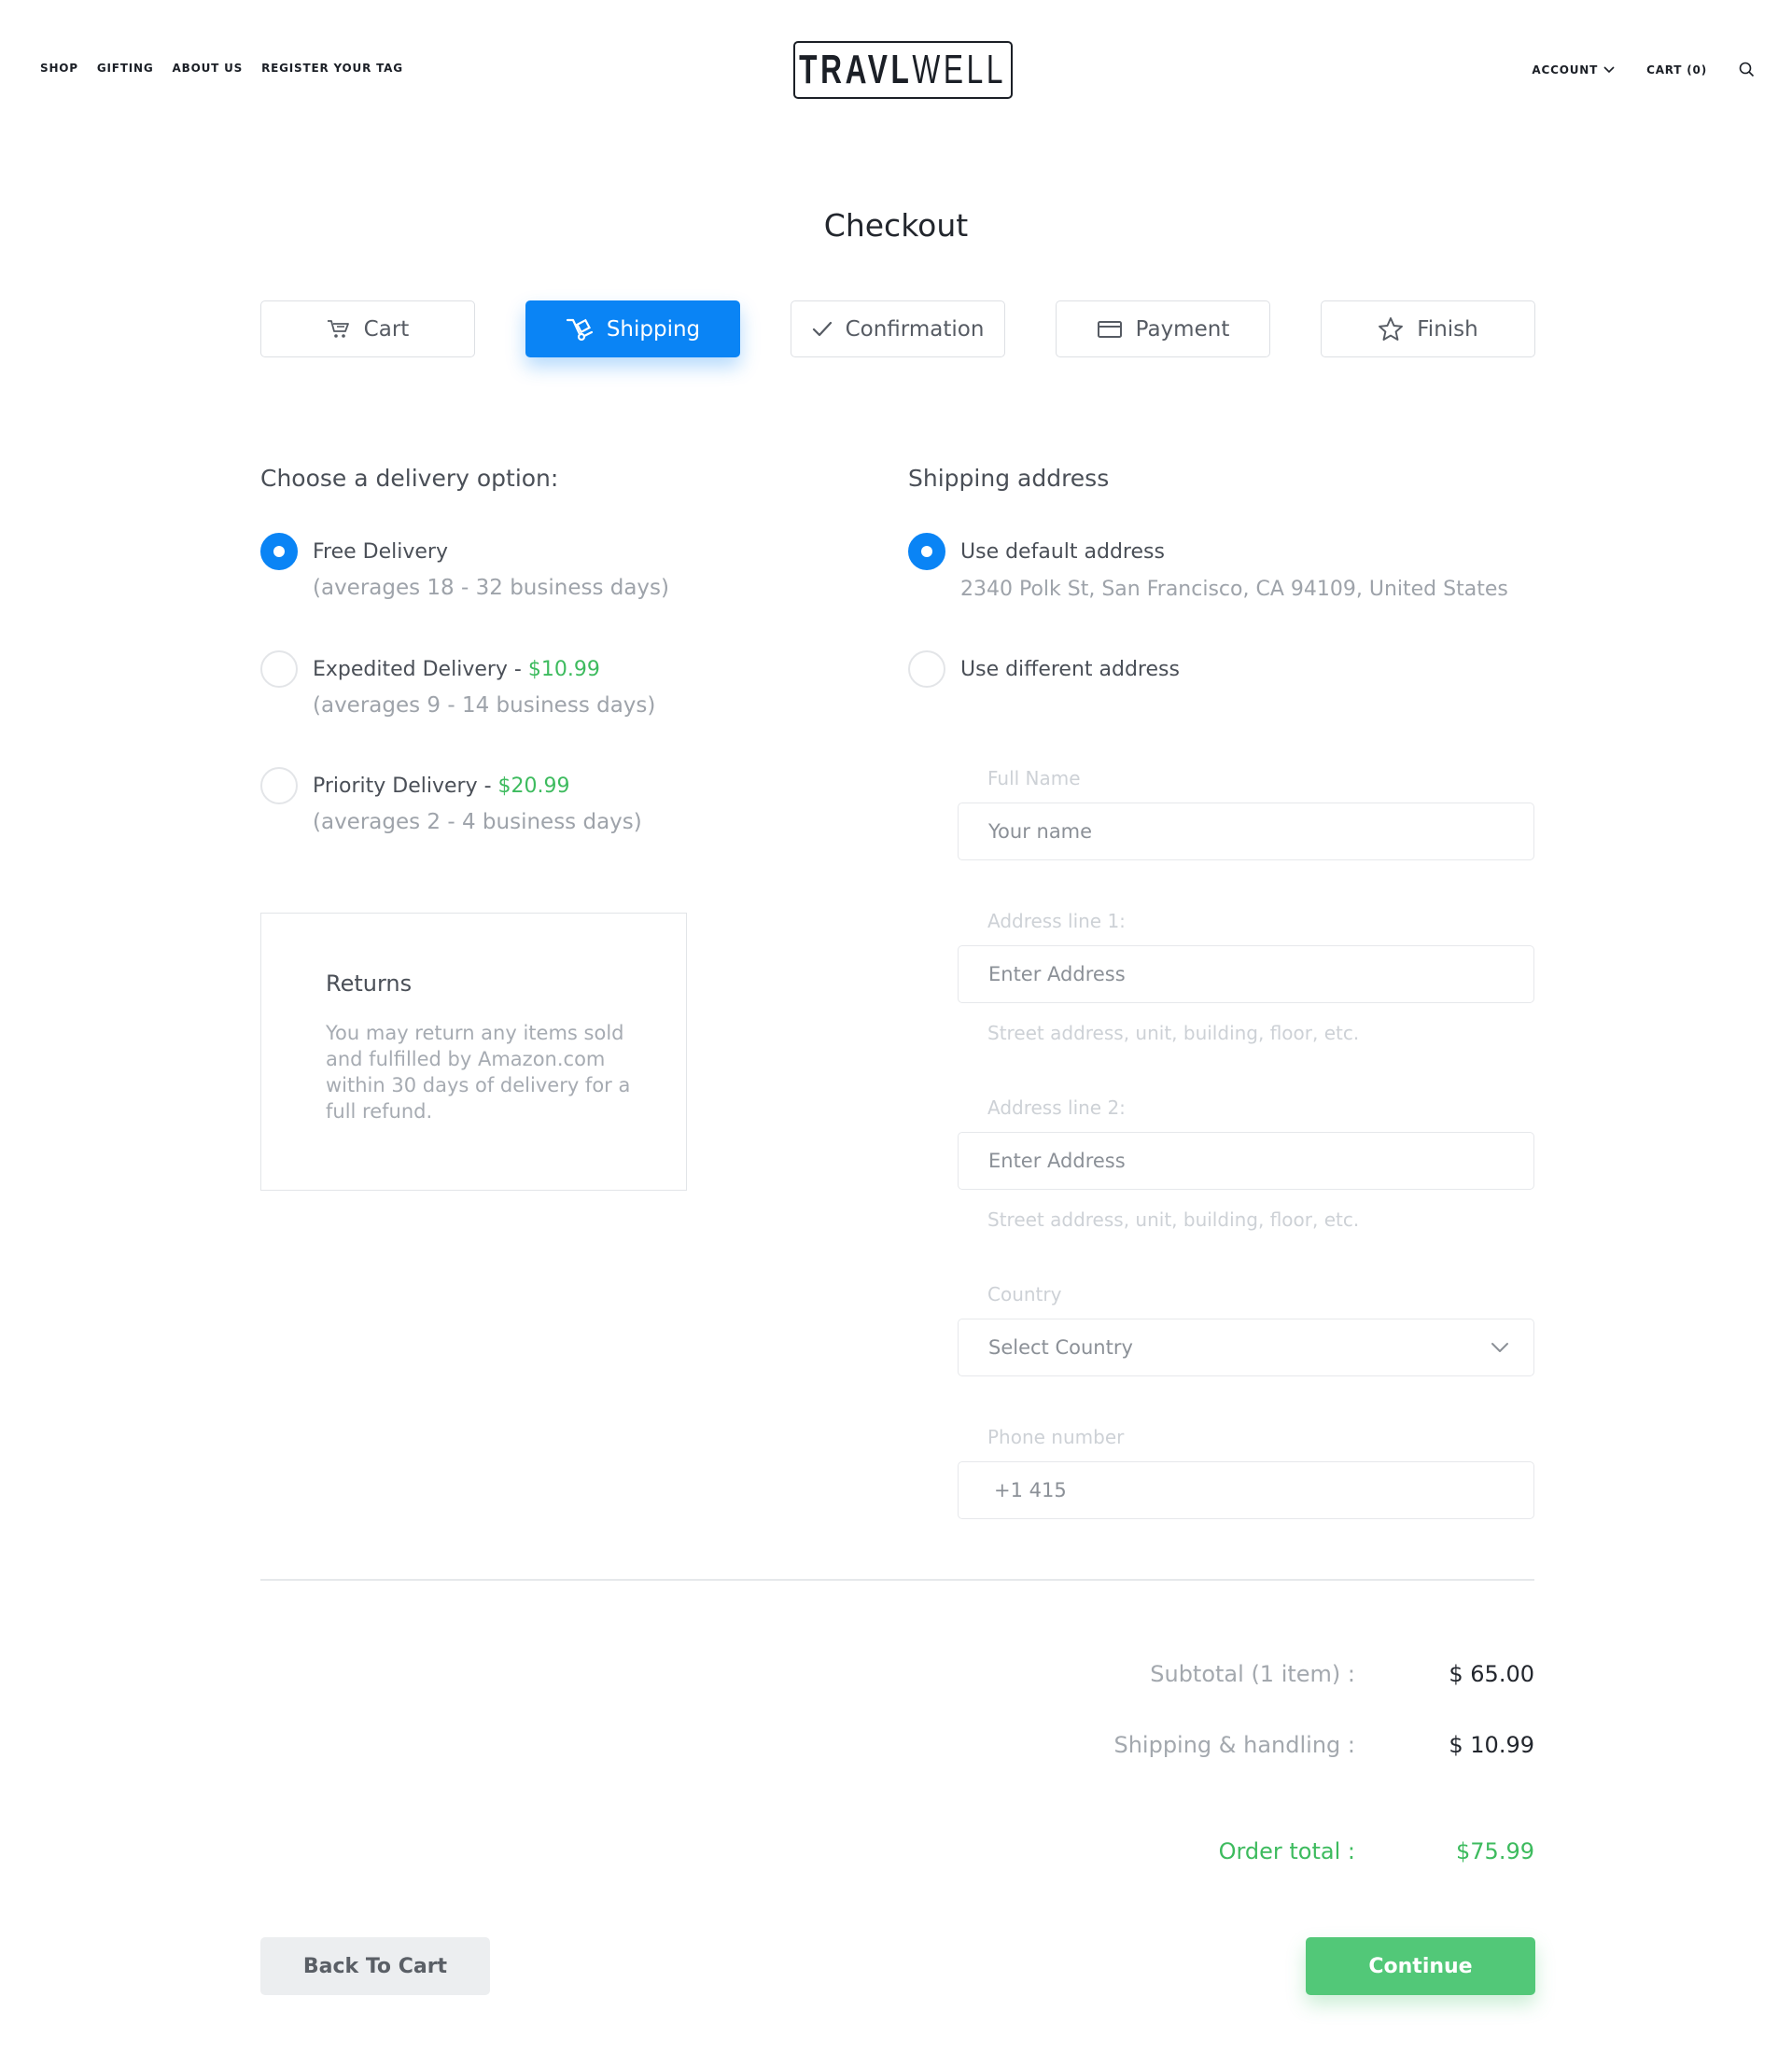 Image resolution: width=1792 pixels, height=2066 pixels. I want to click on search-icon, so click(1747, 69).